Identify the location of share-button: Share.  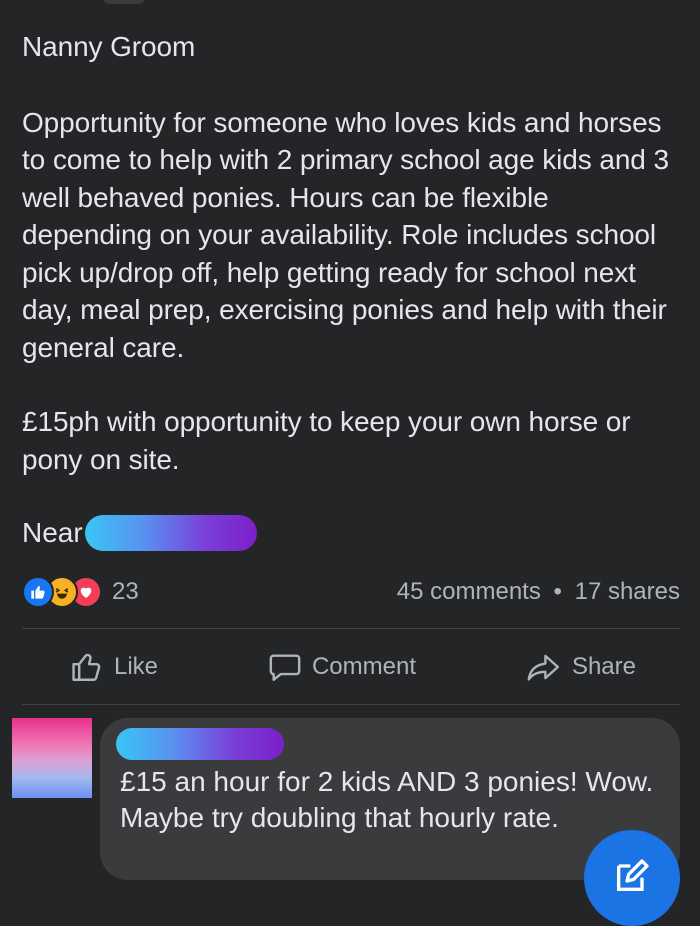
(581, 667).